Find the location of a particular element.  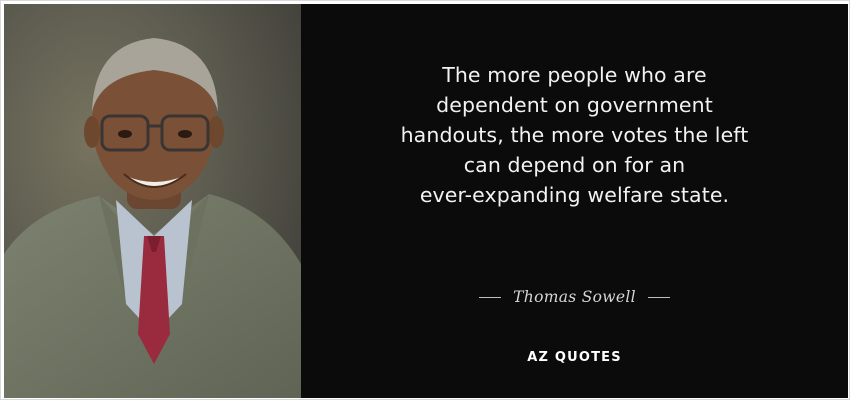

quote-line: can depend on for an is located at coordinates (574, 165).